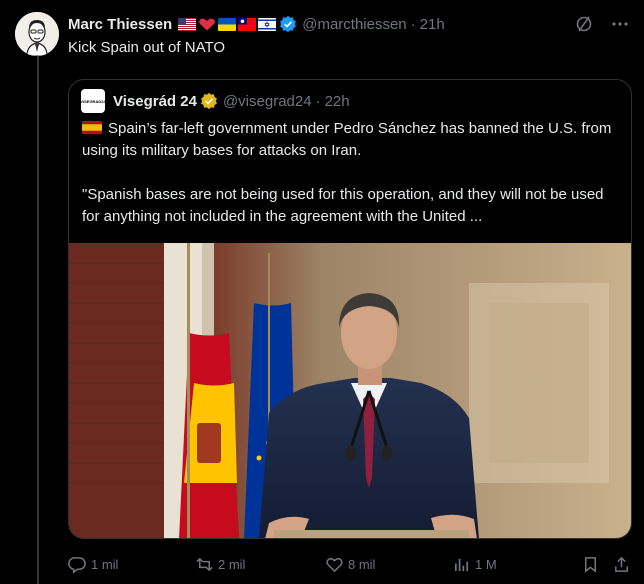  What do you see at coordinates (38, 320) in the screenshot?
I see `thread-line` at bounding box center [38, 320].